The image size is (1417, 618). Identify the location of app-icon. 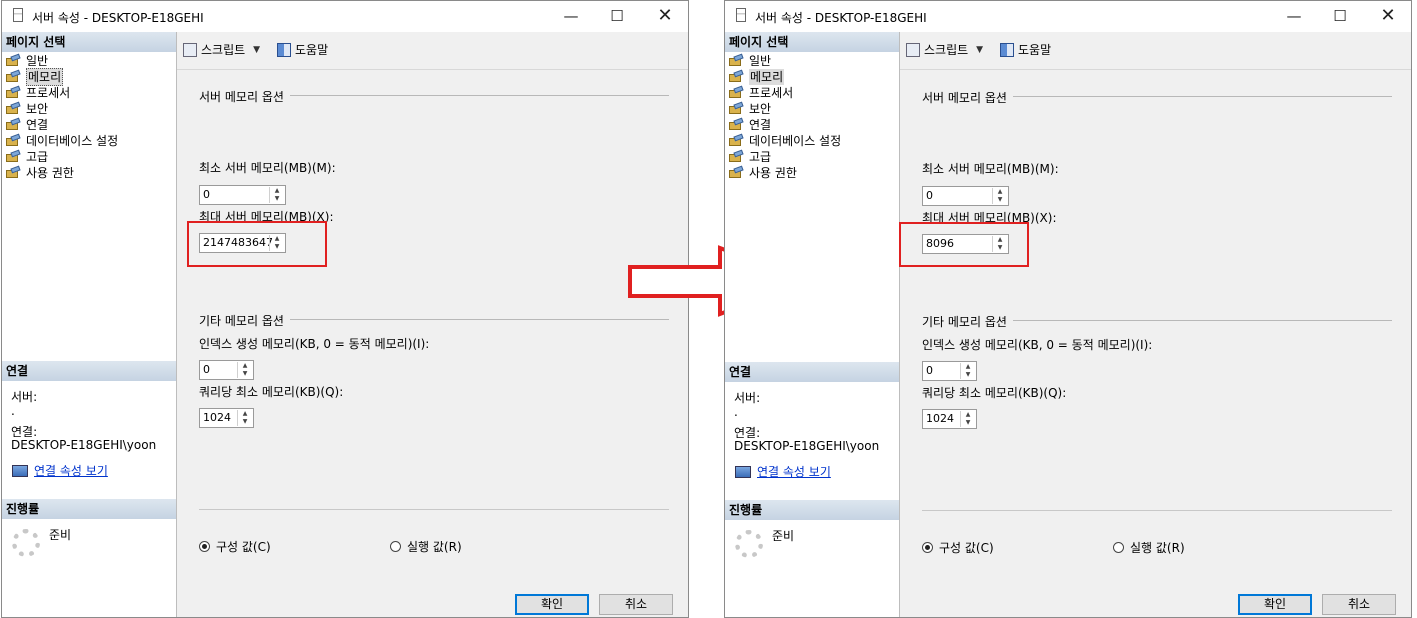
(741, 15).